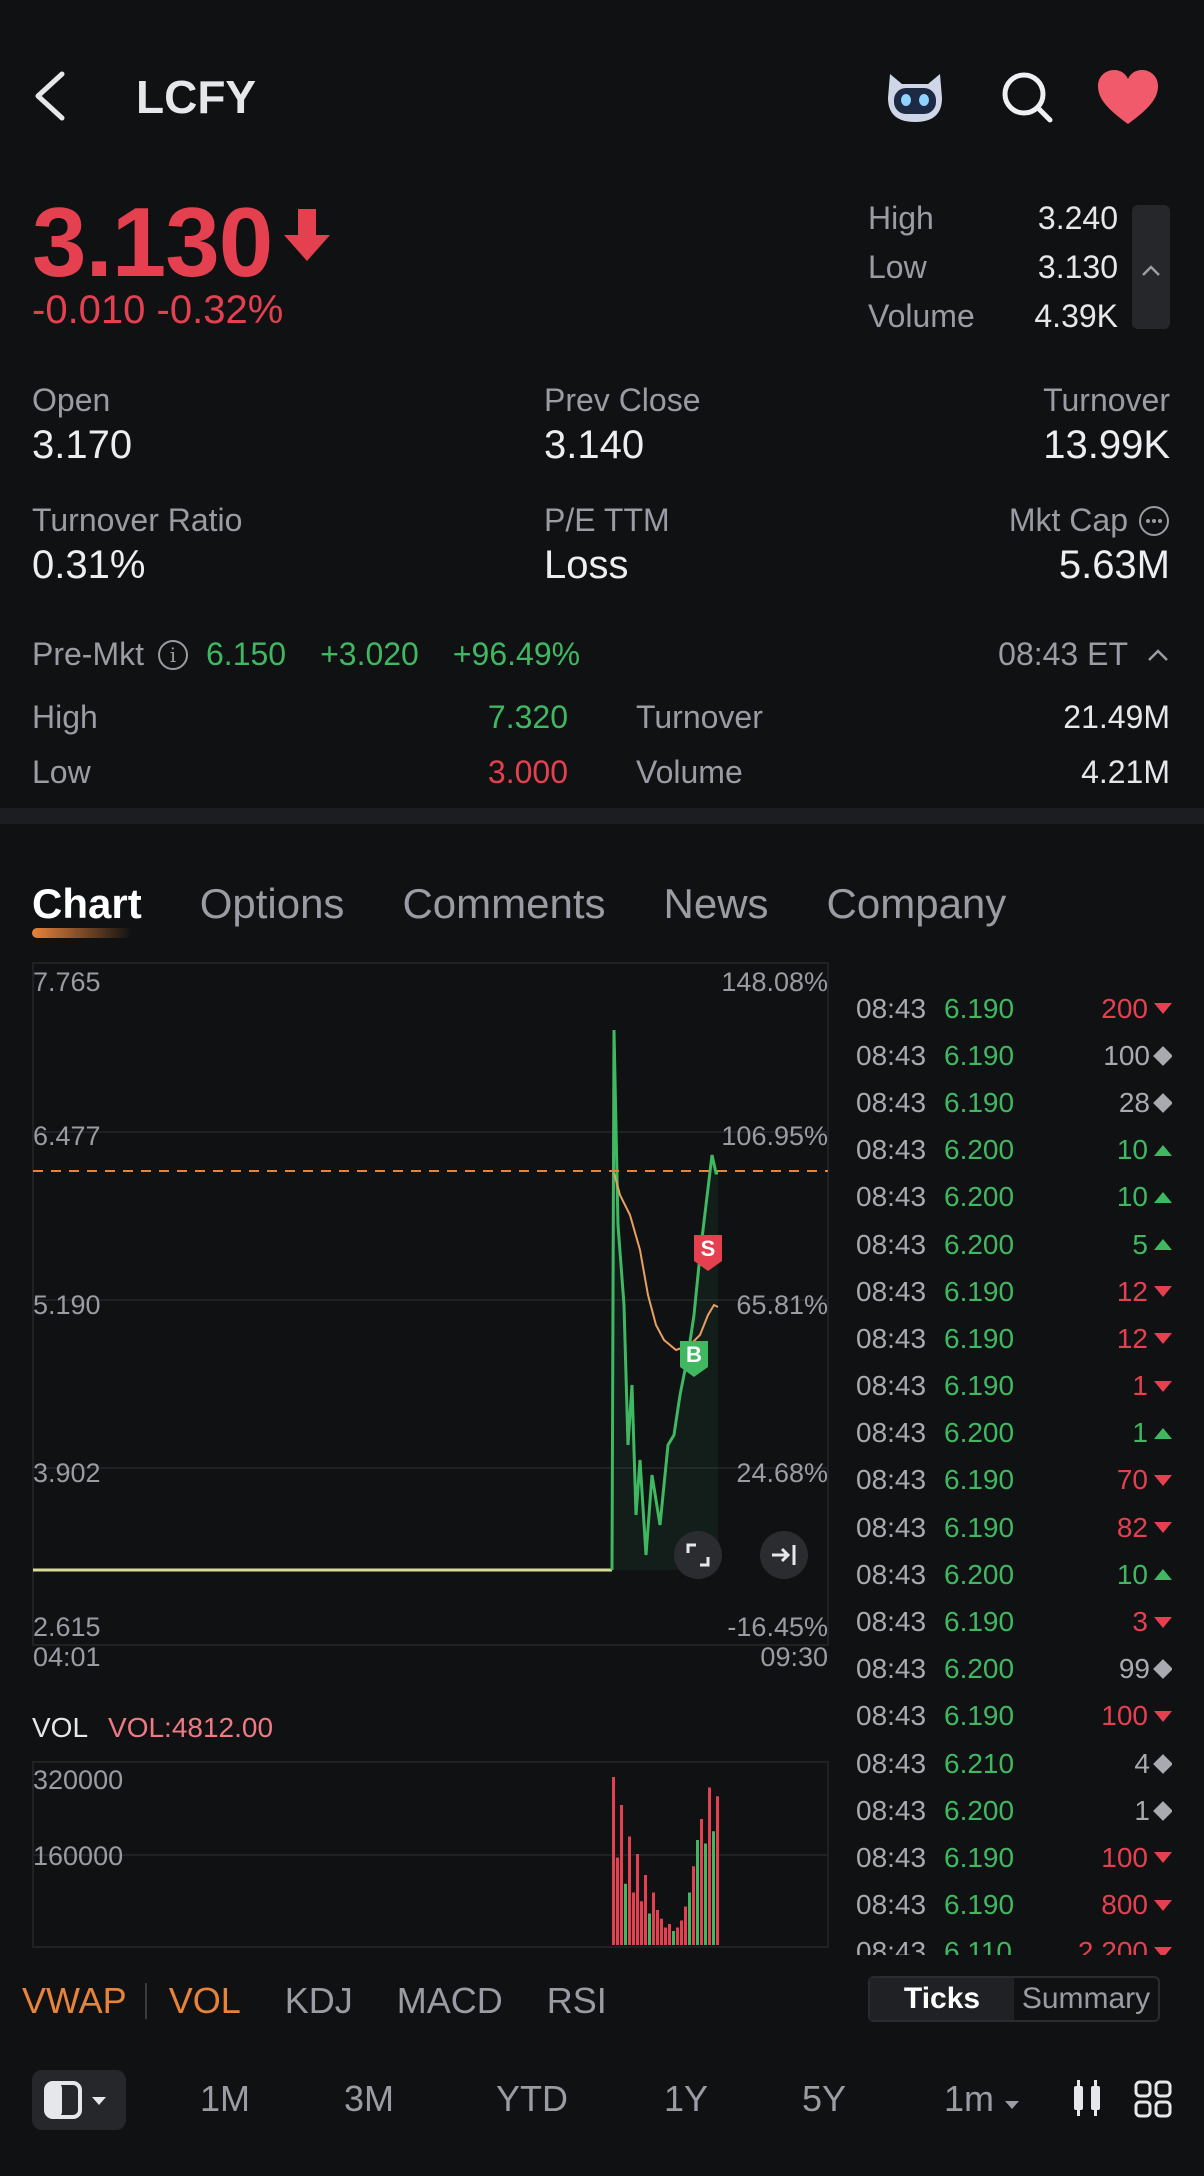 This screenshot has width=1204, height=2176. What do you see at coordinates (79, 2100) in the screenshot?
I see `layout-toggle-button` at bounding box center [79, 2100].